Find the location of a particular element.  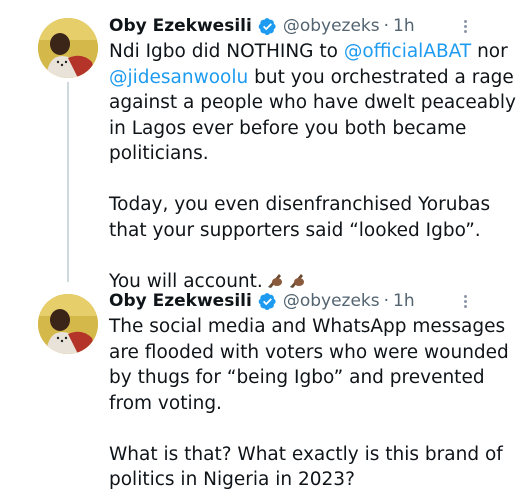

text-segment: but you orchestrated a rage is located at coordinates (381, 77).